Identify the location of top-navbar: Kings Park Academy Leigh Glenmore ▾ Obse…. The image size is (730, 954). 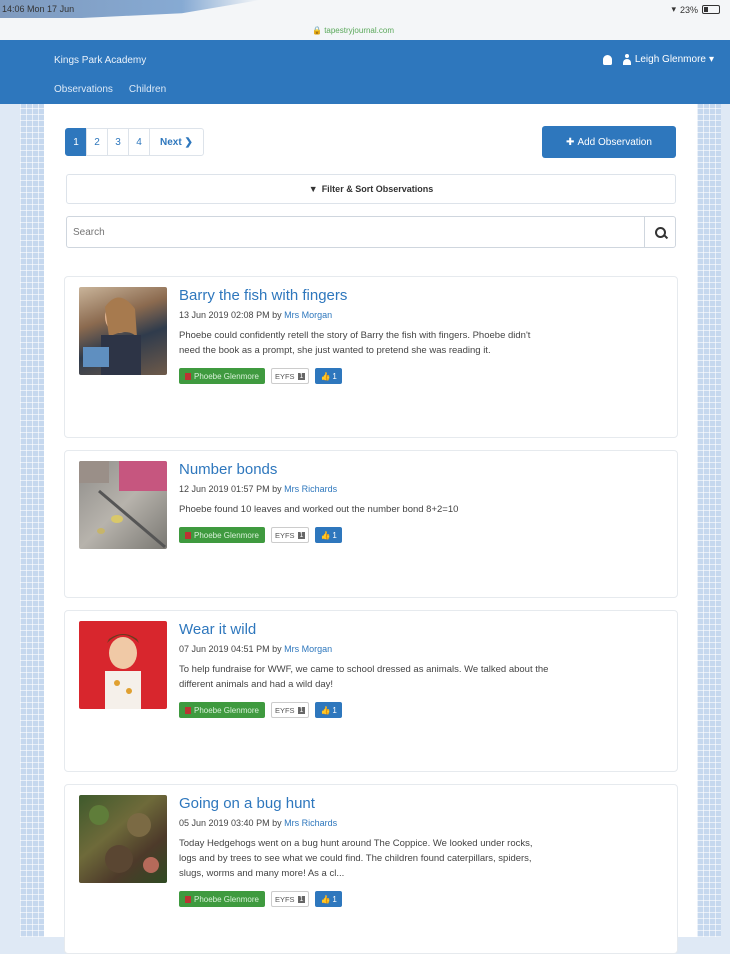
(365, 72).